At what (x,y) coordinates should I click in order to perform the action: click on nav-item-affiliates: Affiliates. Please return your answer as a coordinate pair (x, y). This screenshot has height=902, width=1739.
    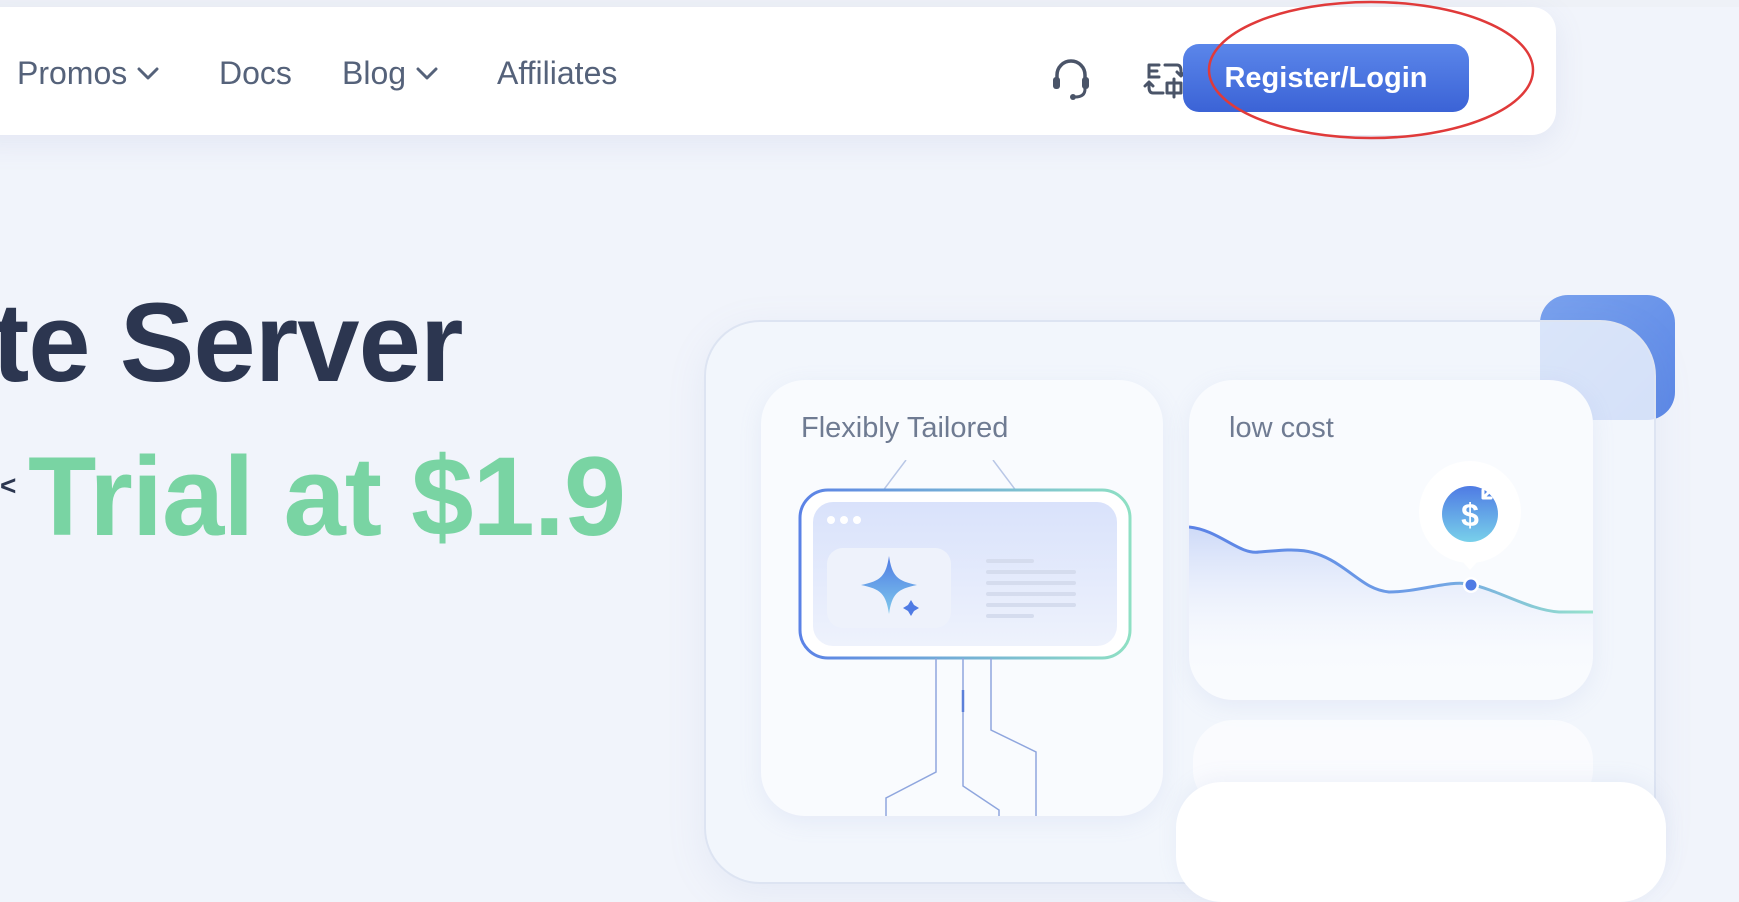
    Looking at the image, I should click on (557, 73).